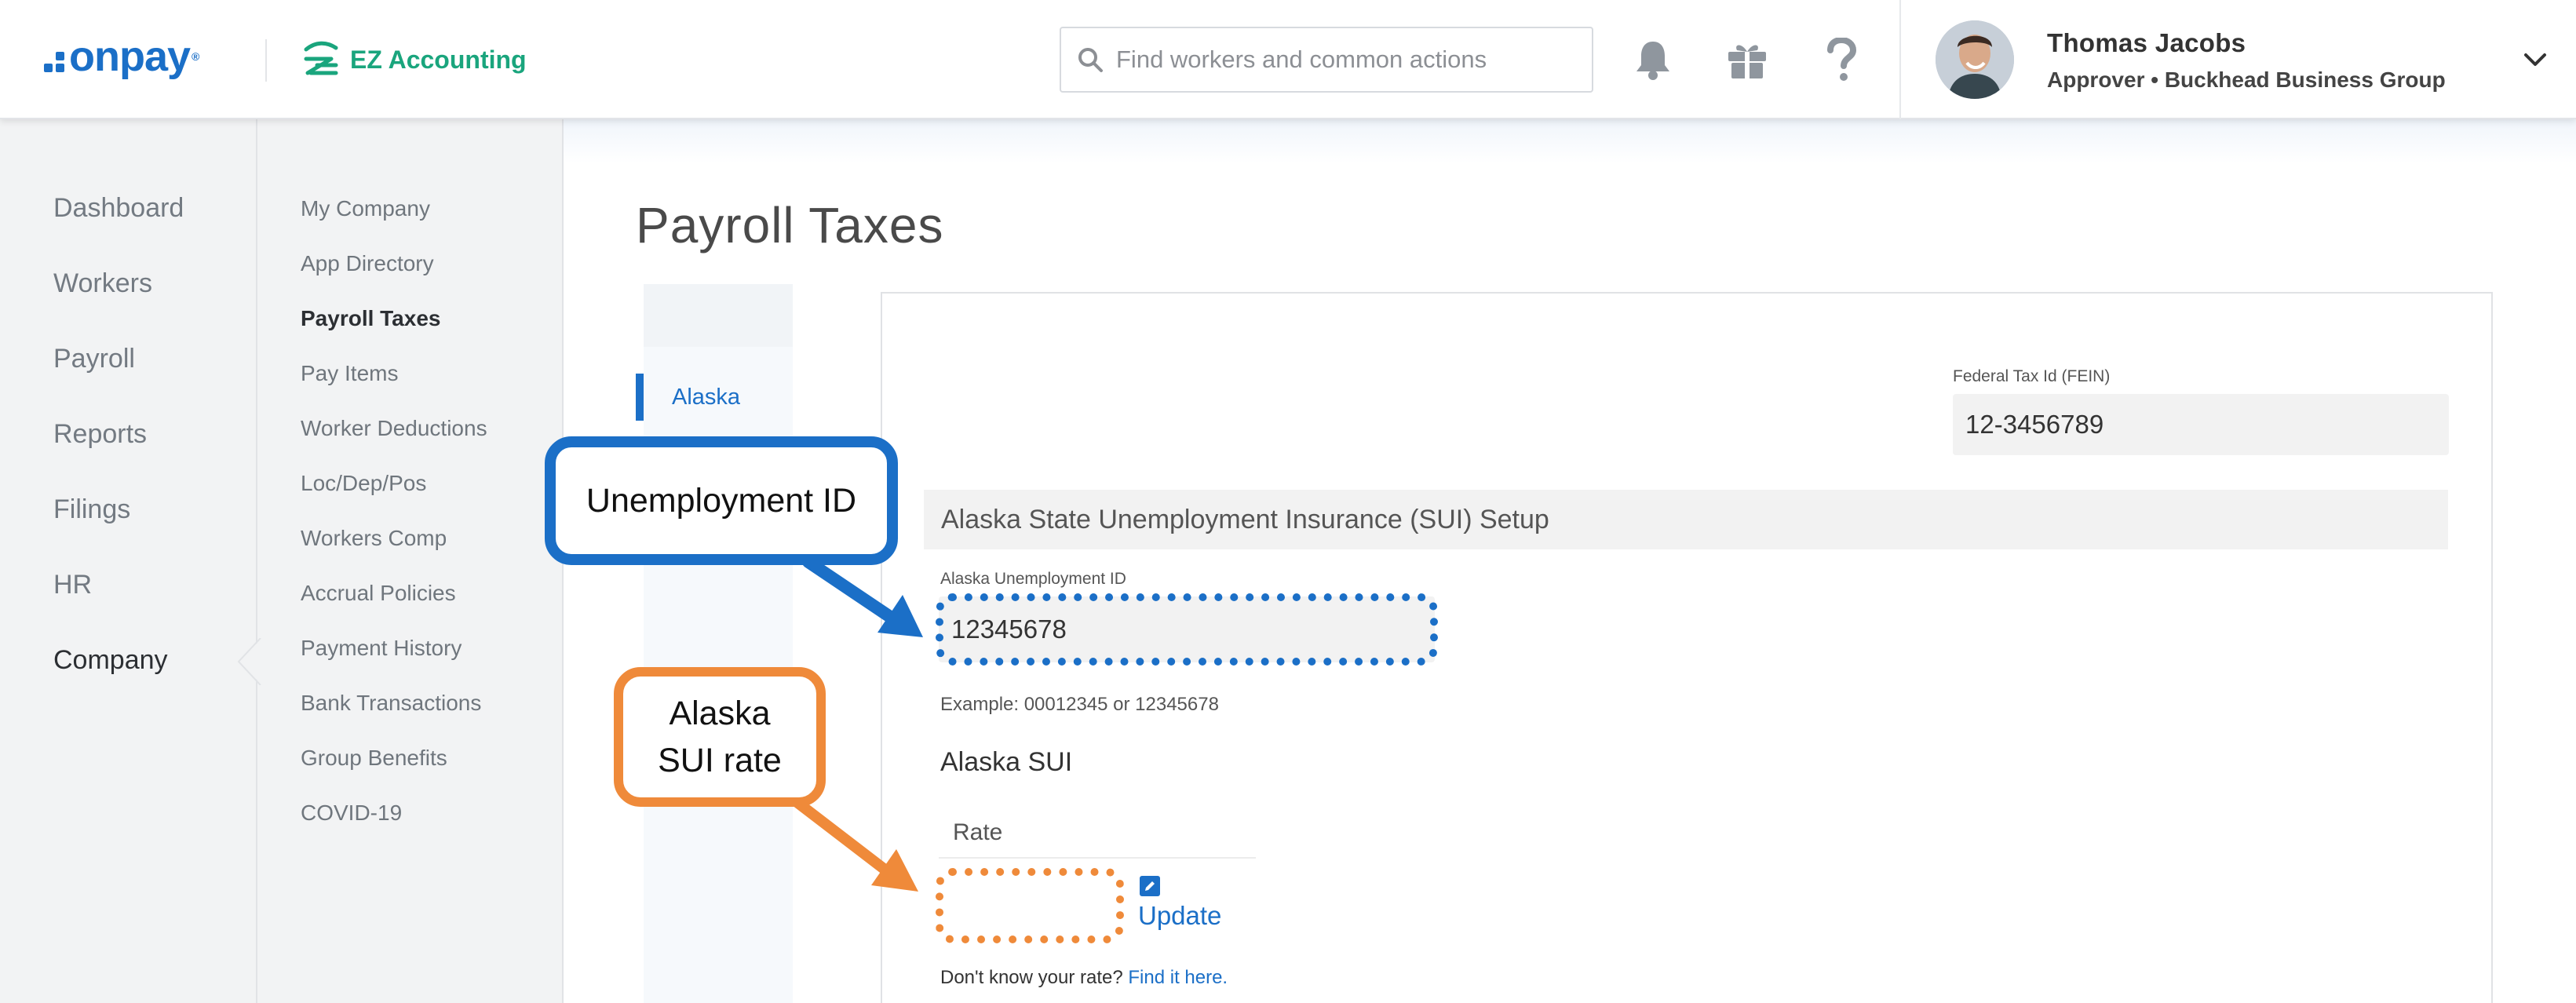  Describe the element at coordinates (1033, 579) in the screenshot. I see `unemployment-id-label: Alaska Unemployment ID` at that location.